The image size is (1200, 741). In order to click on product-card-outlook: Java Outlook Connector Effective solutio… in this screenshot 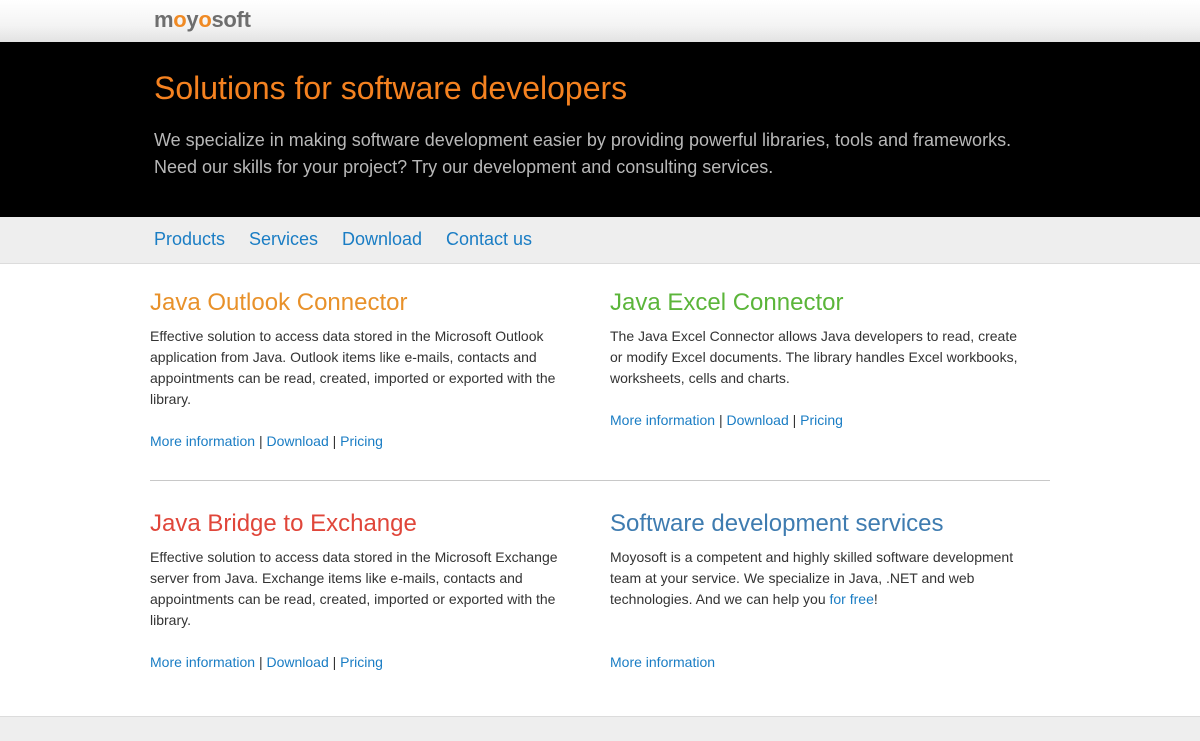, I will do `click(357, 369)`.